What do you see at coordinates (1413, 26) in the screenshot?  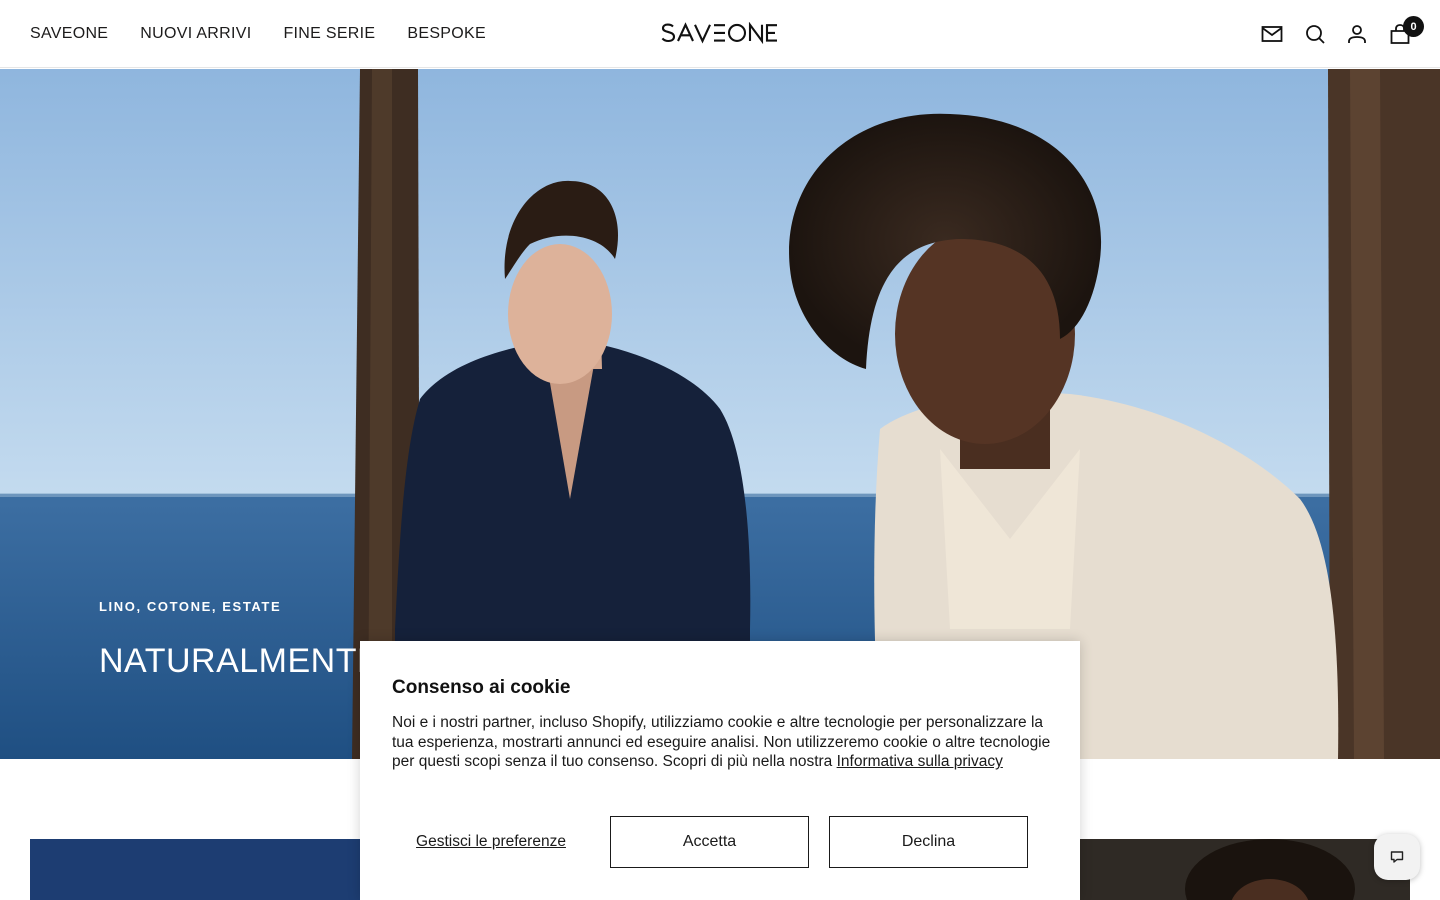 I see `cart-count-badge: 0` at bounding box center [1413, 26].